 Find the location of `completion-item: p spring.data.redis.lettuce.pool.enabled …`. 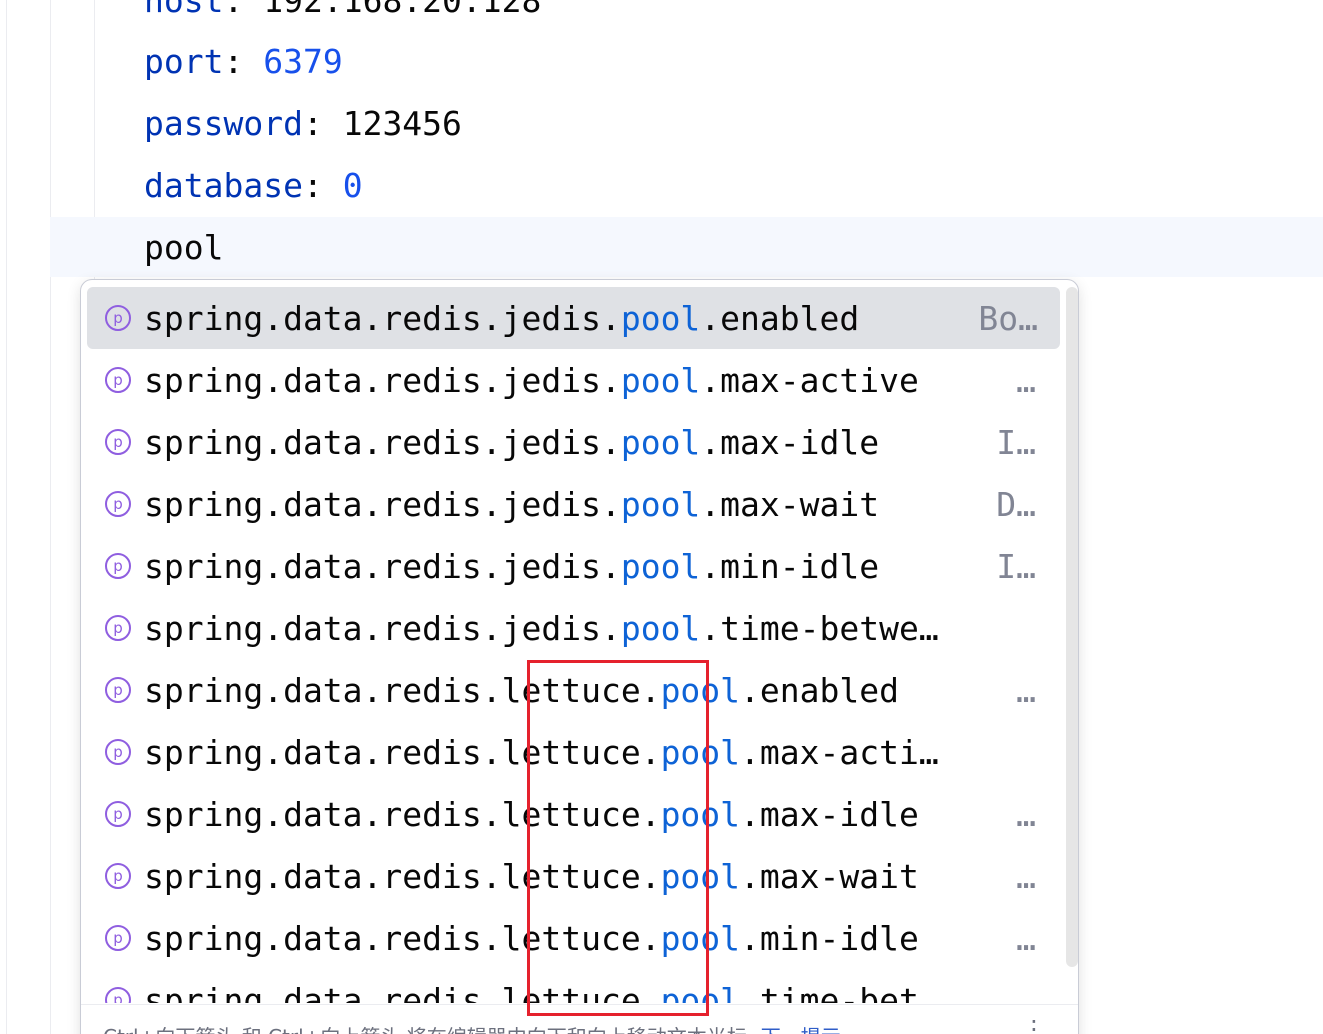

completion-item: p spring.data.redis.lettuce.pool.enabled … is located at coordinates (573, 690).